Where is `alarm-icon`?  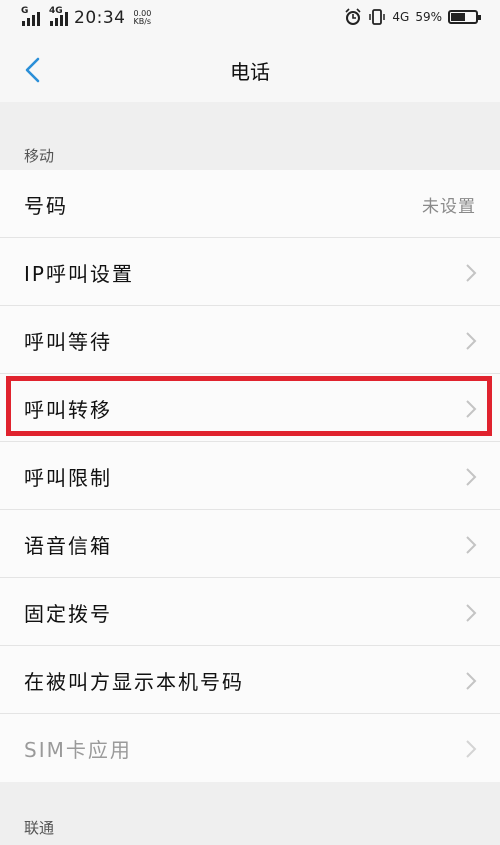 alarm-icon is located at coordinates (353, 16).